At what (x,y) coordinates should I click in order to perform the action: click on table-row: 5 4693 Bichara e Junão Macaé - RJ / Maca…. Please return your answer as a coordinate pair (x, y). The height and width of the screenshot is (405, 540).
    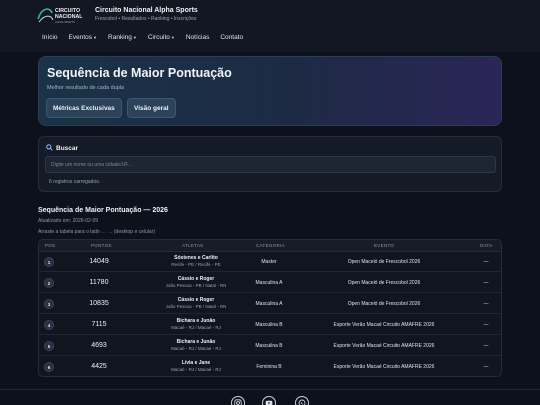
    Looking at the image, I should click on (270, 346).